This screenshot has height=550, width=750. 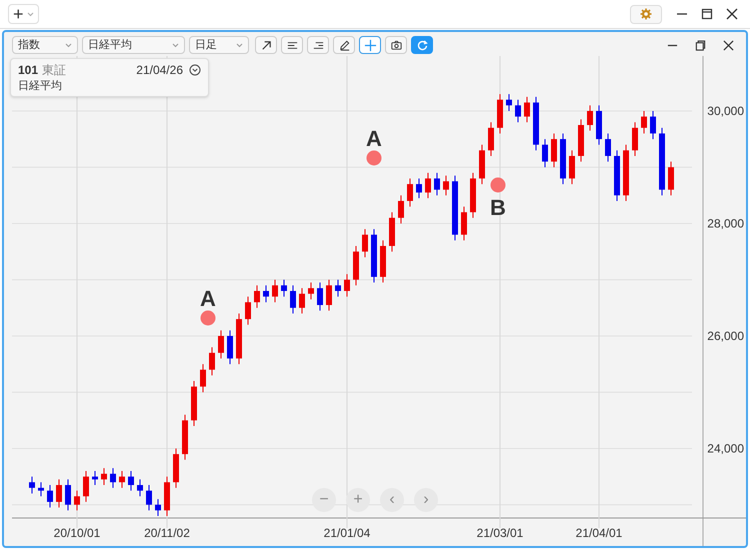 I want to click on ticker-code: 101, so click(x=28, y=70).